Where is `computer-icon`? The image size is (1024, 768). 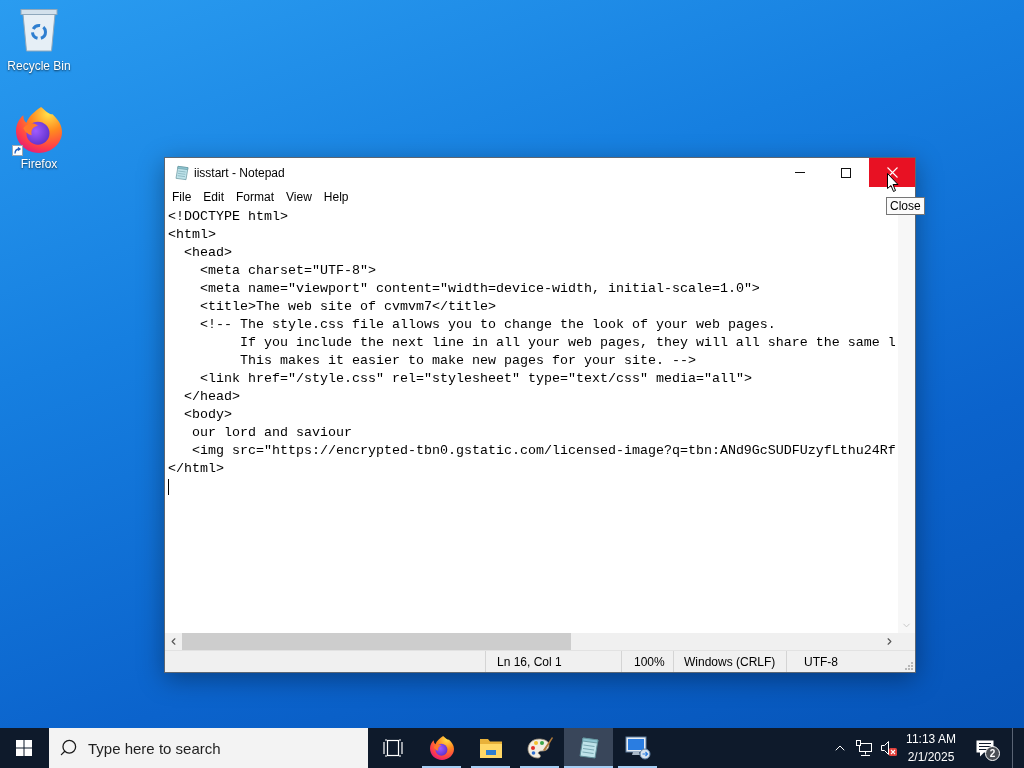 computer-icon is located at coordinates (637, 748).